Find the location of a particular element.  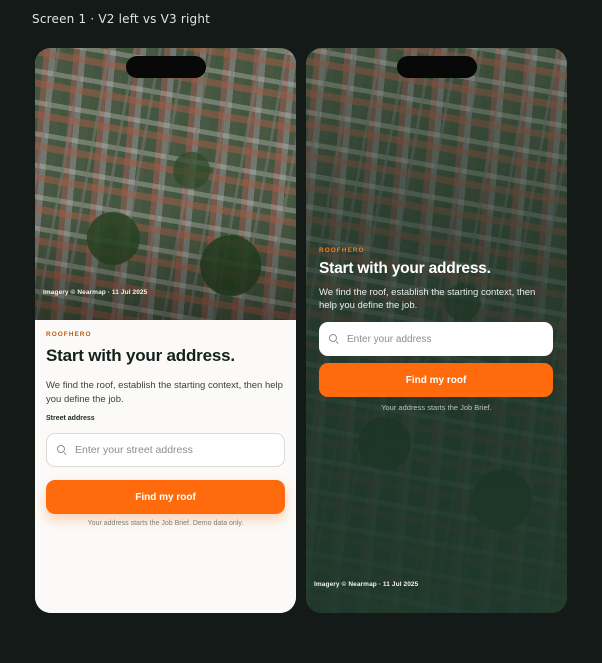

screen-title: Screen 1 · V2 left vs V3 right is located at coordinates (121, 19).